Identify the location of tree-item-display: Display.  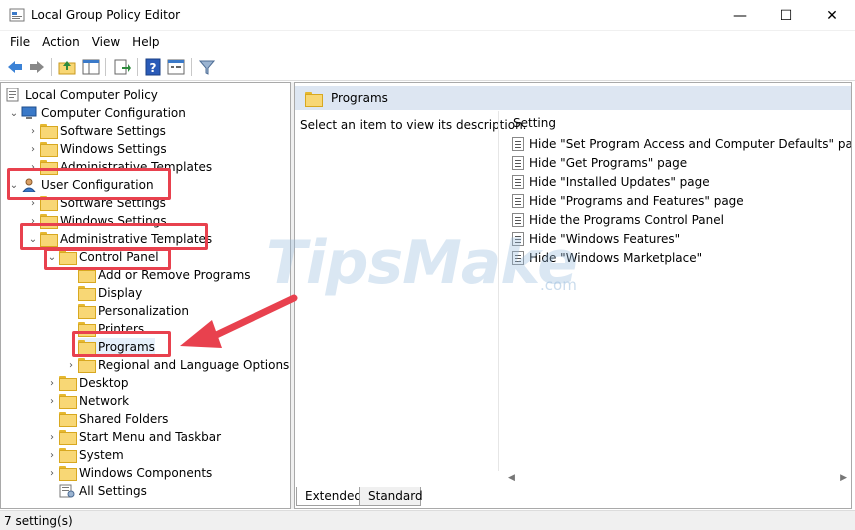
(110, 293).